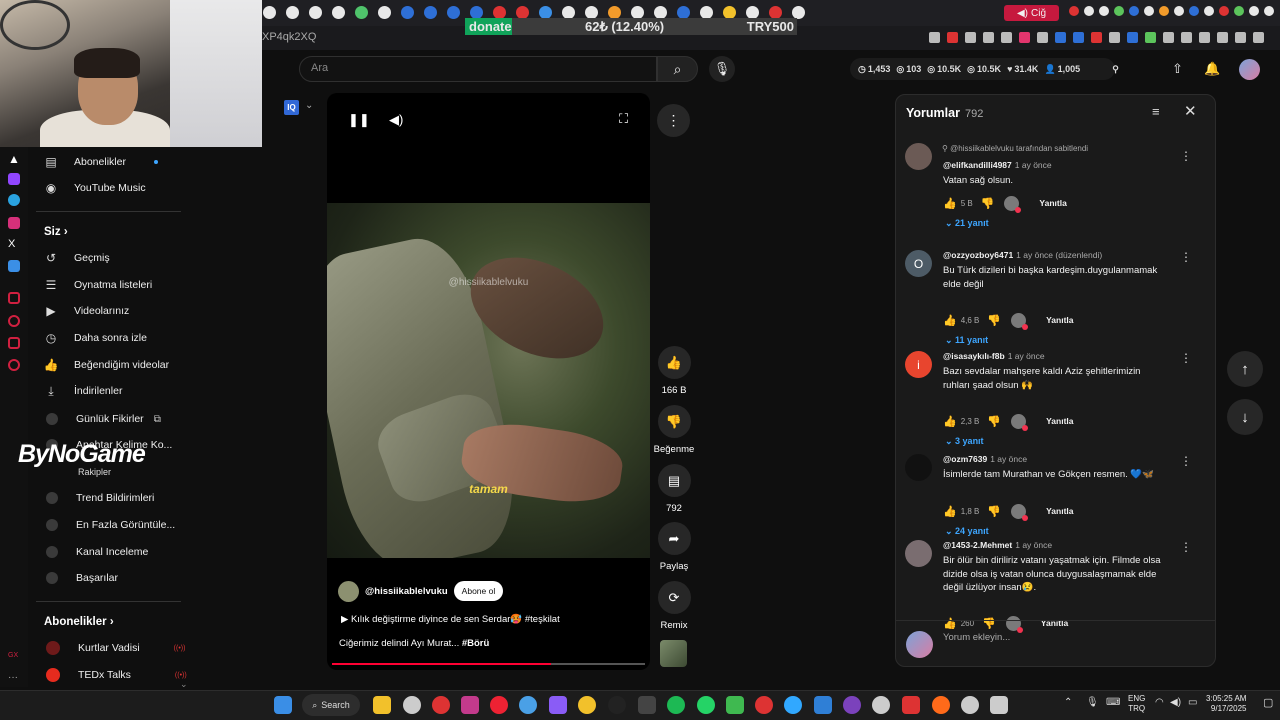 Image resolution: width=1280 pixels, height=720 pixels. Describe the element at coordinates (99, 498) in the screenshot. I see `tool-item: Trend Bildirimleri` at that location.